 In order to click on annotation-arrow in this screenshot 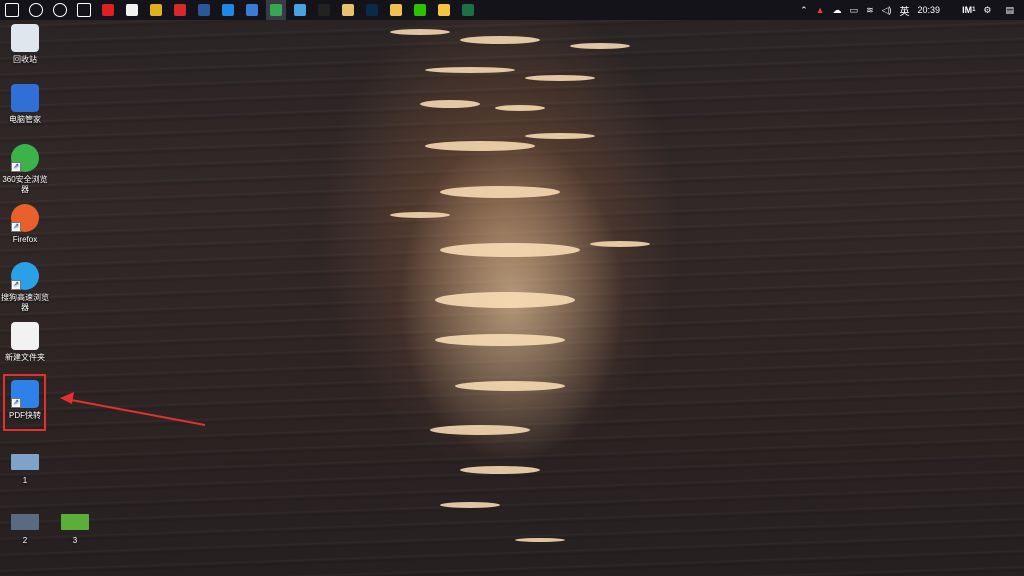, I will do `click(133, 409)`.